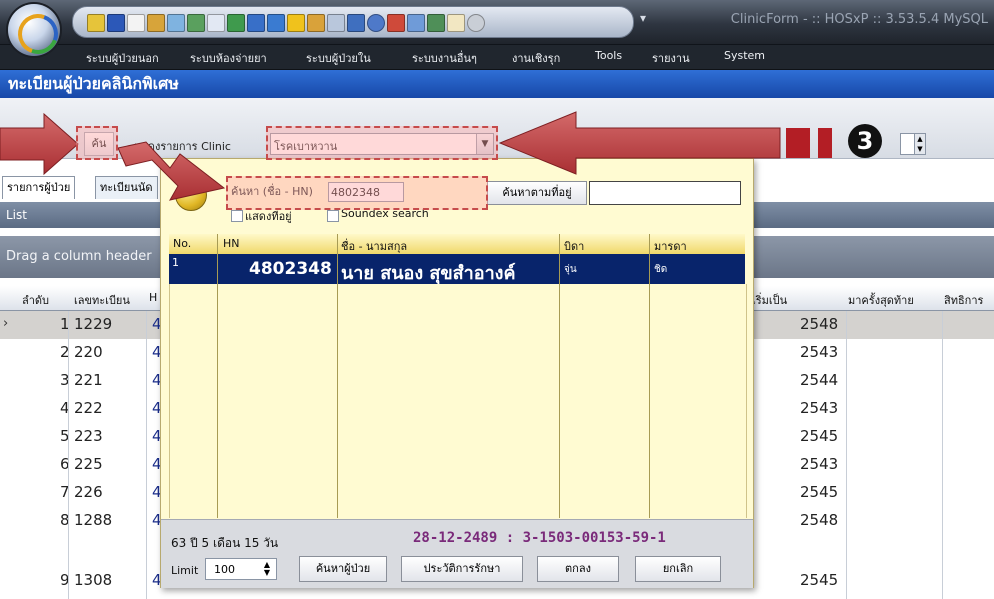 This screenshot has height=599, width=994. What do you see at coordinates (93, 520) in the screenshot?
I see `row-registration: 1288` at bounding box center [93, 520].